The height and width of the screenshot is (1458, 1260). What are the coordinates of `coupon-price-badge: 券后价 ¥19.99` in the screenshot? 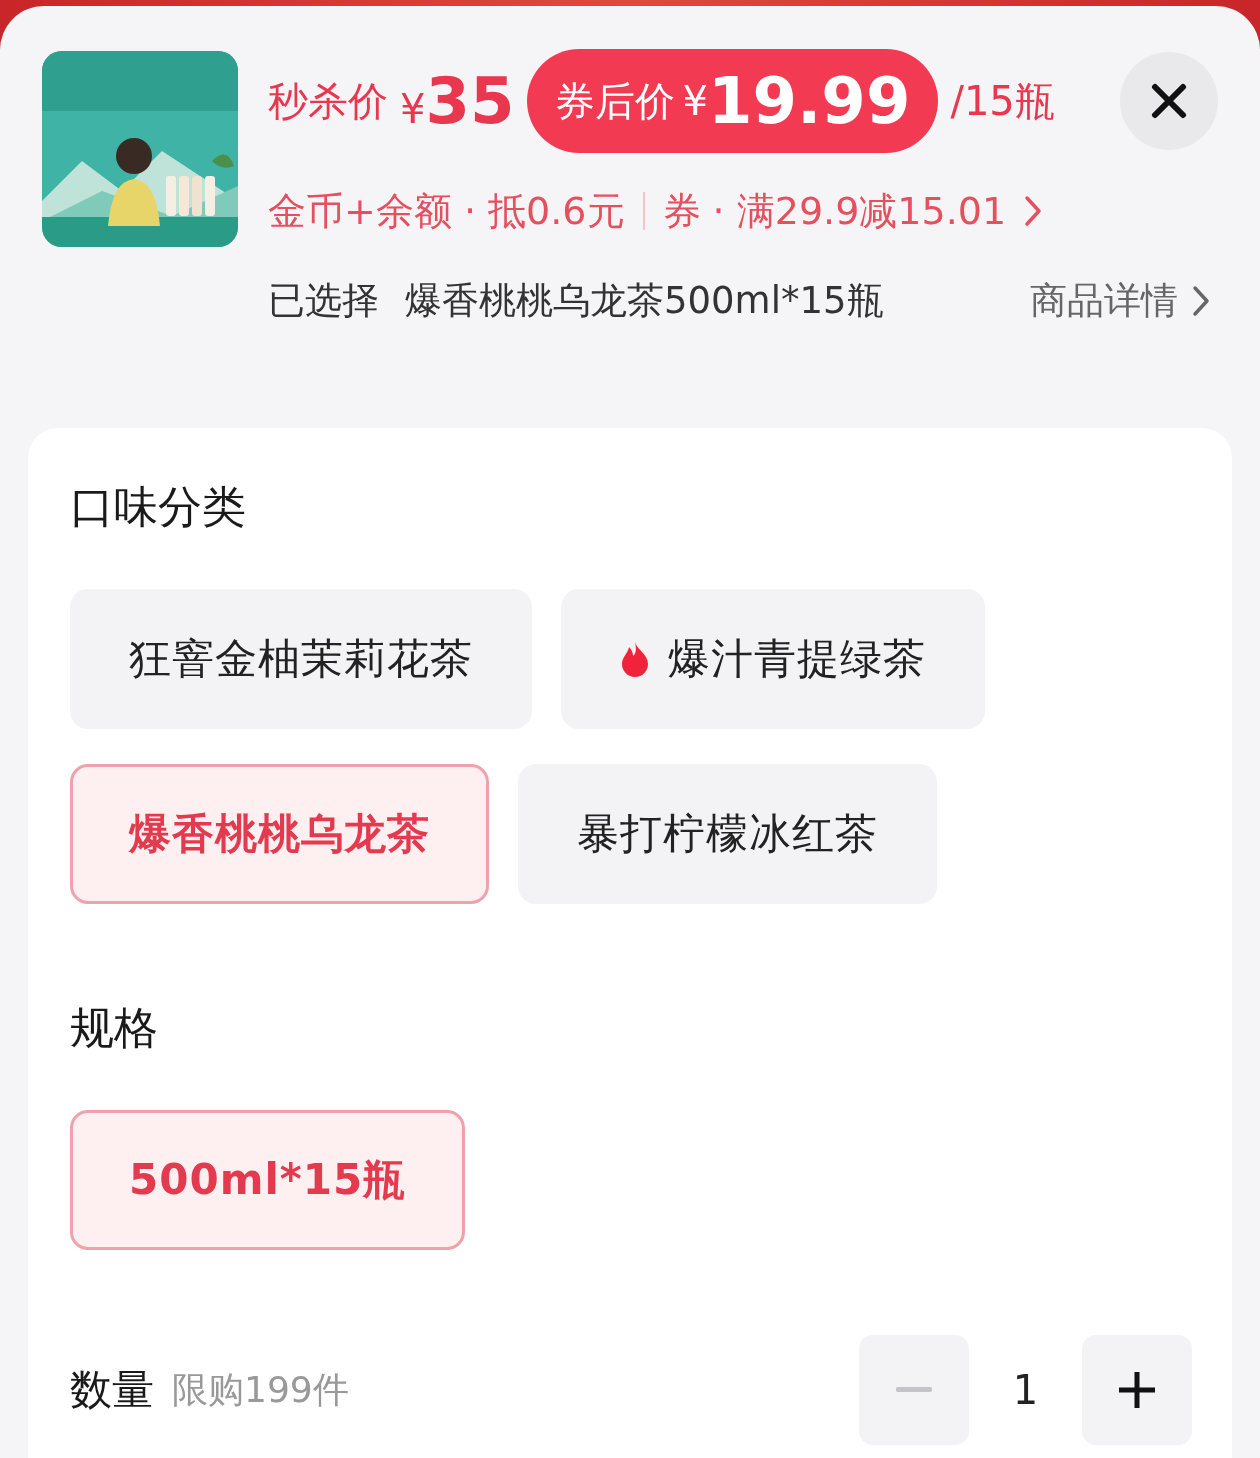 It's located at (732, 101).